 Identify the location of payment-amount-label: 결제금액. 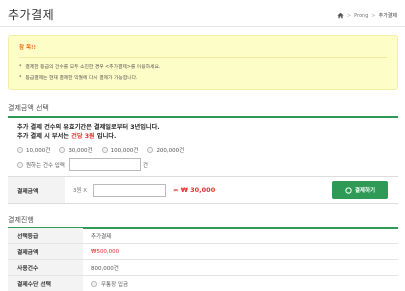
(36, 190).